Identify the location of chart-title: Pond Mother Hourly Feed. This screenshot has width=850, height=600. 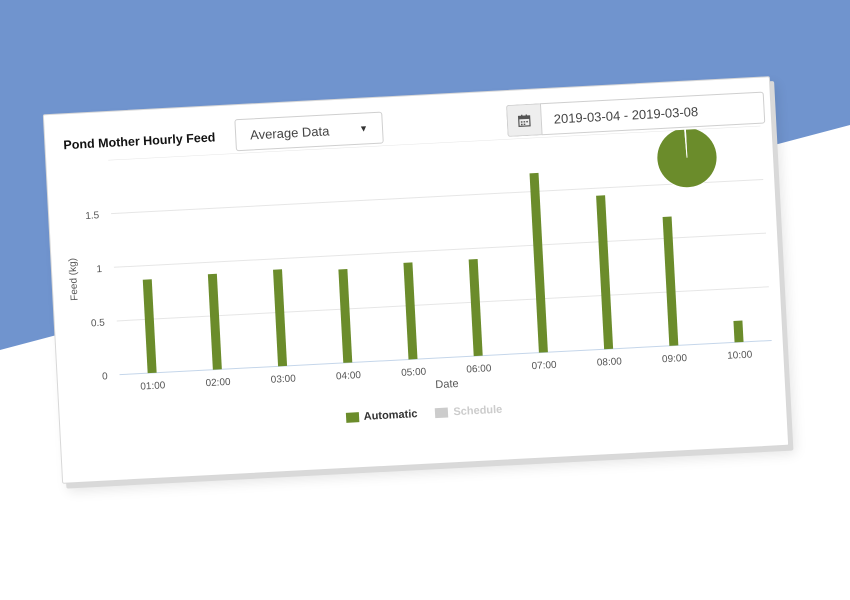
(139, 141).